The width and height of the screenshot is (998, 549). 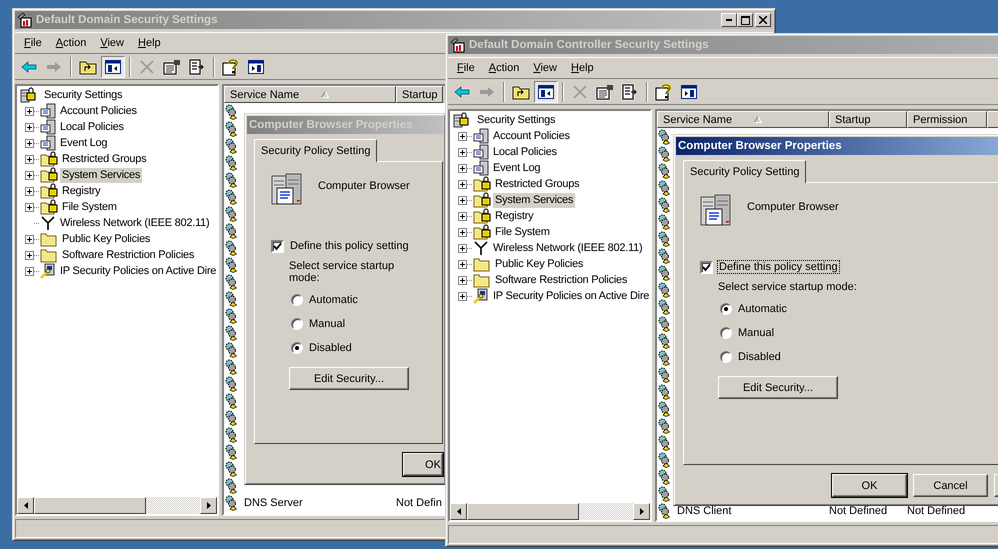 I want to click on sort-arrow-icon, so click(x=325, y=94).